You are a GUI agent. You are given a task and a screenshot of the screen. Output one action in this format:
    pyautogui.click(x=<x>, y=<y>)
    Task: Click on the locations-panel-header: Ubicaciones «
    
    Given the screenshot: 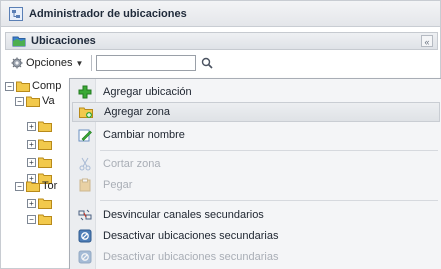 What is the action you would take?
    pyautogui.click(x=221, y=41)
    